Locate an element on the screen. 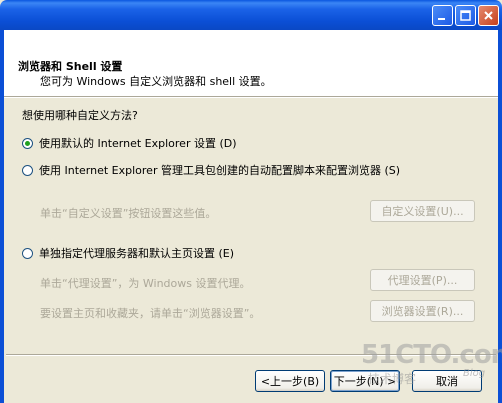 The width and height of the screenshot is (502, 403). close-icon is located at coordinates (488, 15).